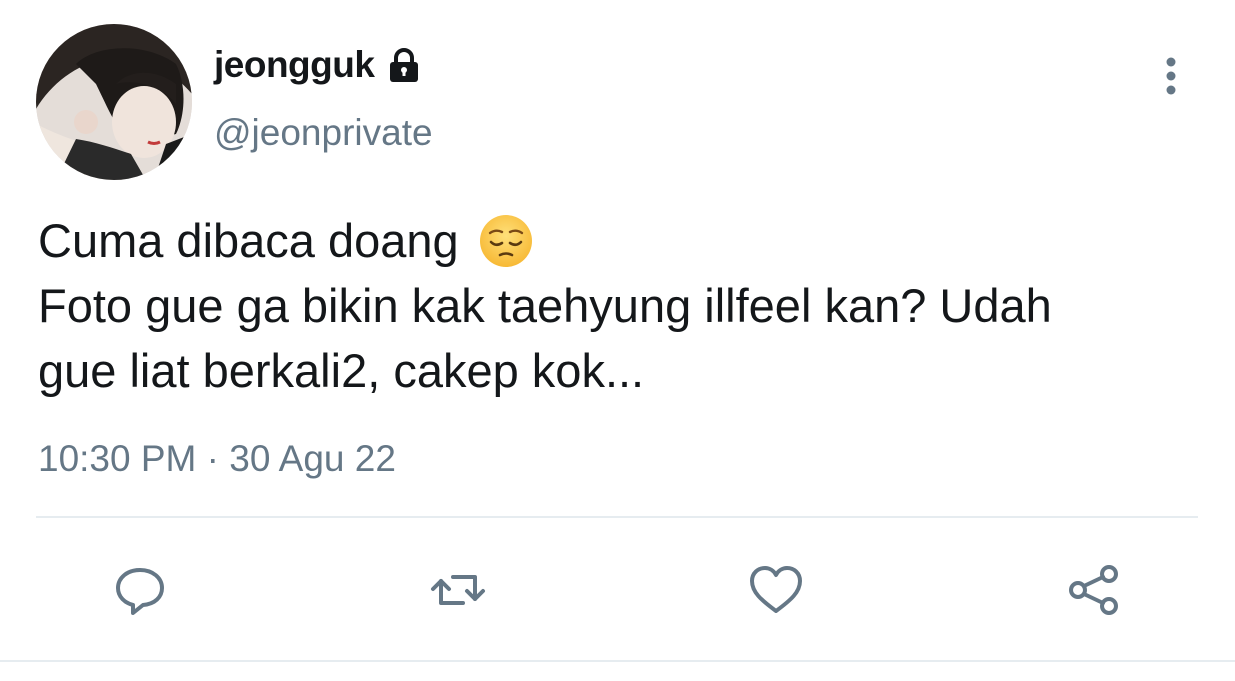 The height and width of the screenshot is (681, 1235). I want to click on bottom-divider, so click(617, 661).